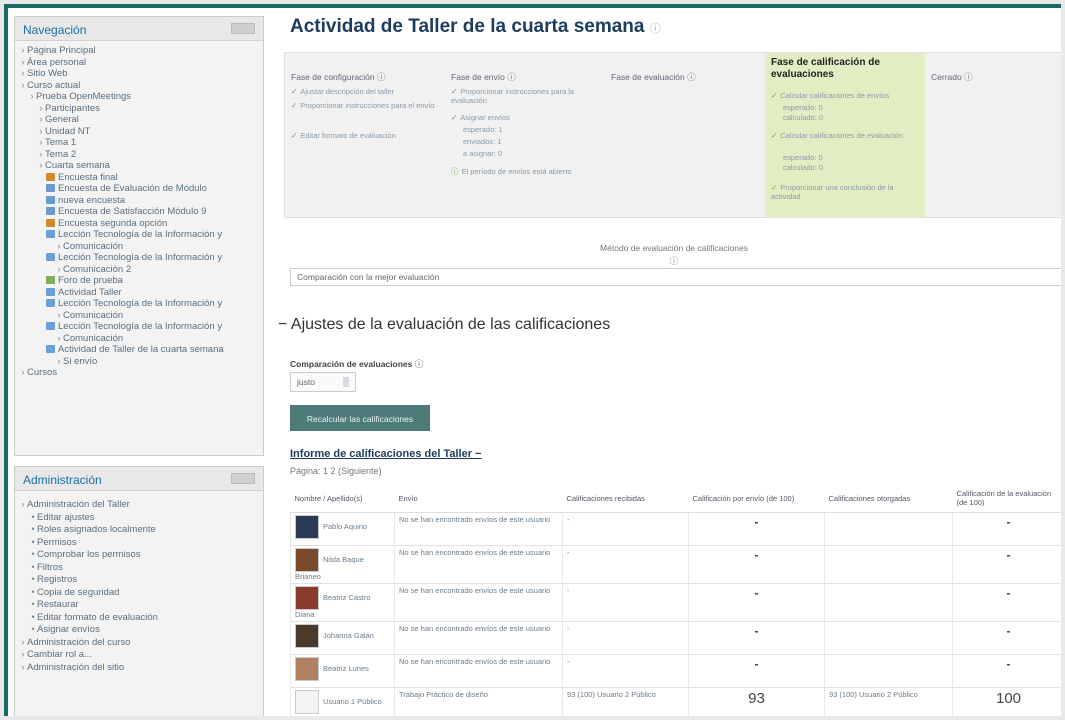 The height and width of the screenshot is (720, 1065). What do you see at coordinates (141, 373) in the screenshot?
I see `nav-item: › Cursos` at bounding box center [141, 373].